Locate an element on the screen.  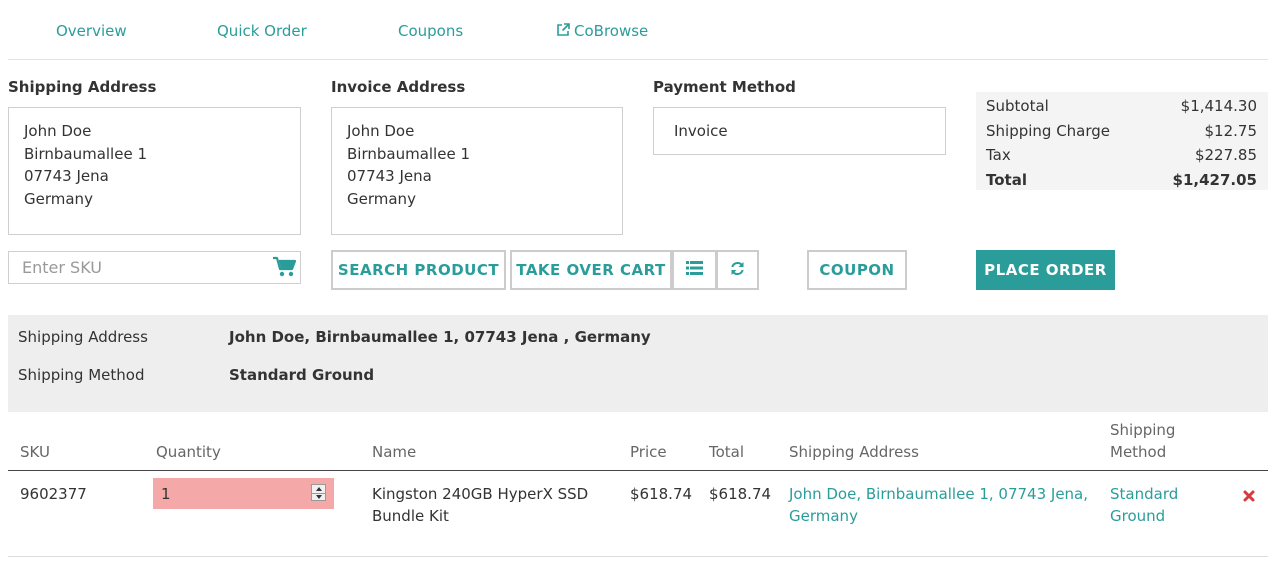
tab-cobrowse: CoBrowse is located at coordinates (602, 31).